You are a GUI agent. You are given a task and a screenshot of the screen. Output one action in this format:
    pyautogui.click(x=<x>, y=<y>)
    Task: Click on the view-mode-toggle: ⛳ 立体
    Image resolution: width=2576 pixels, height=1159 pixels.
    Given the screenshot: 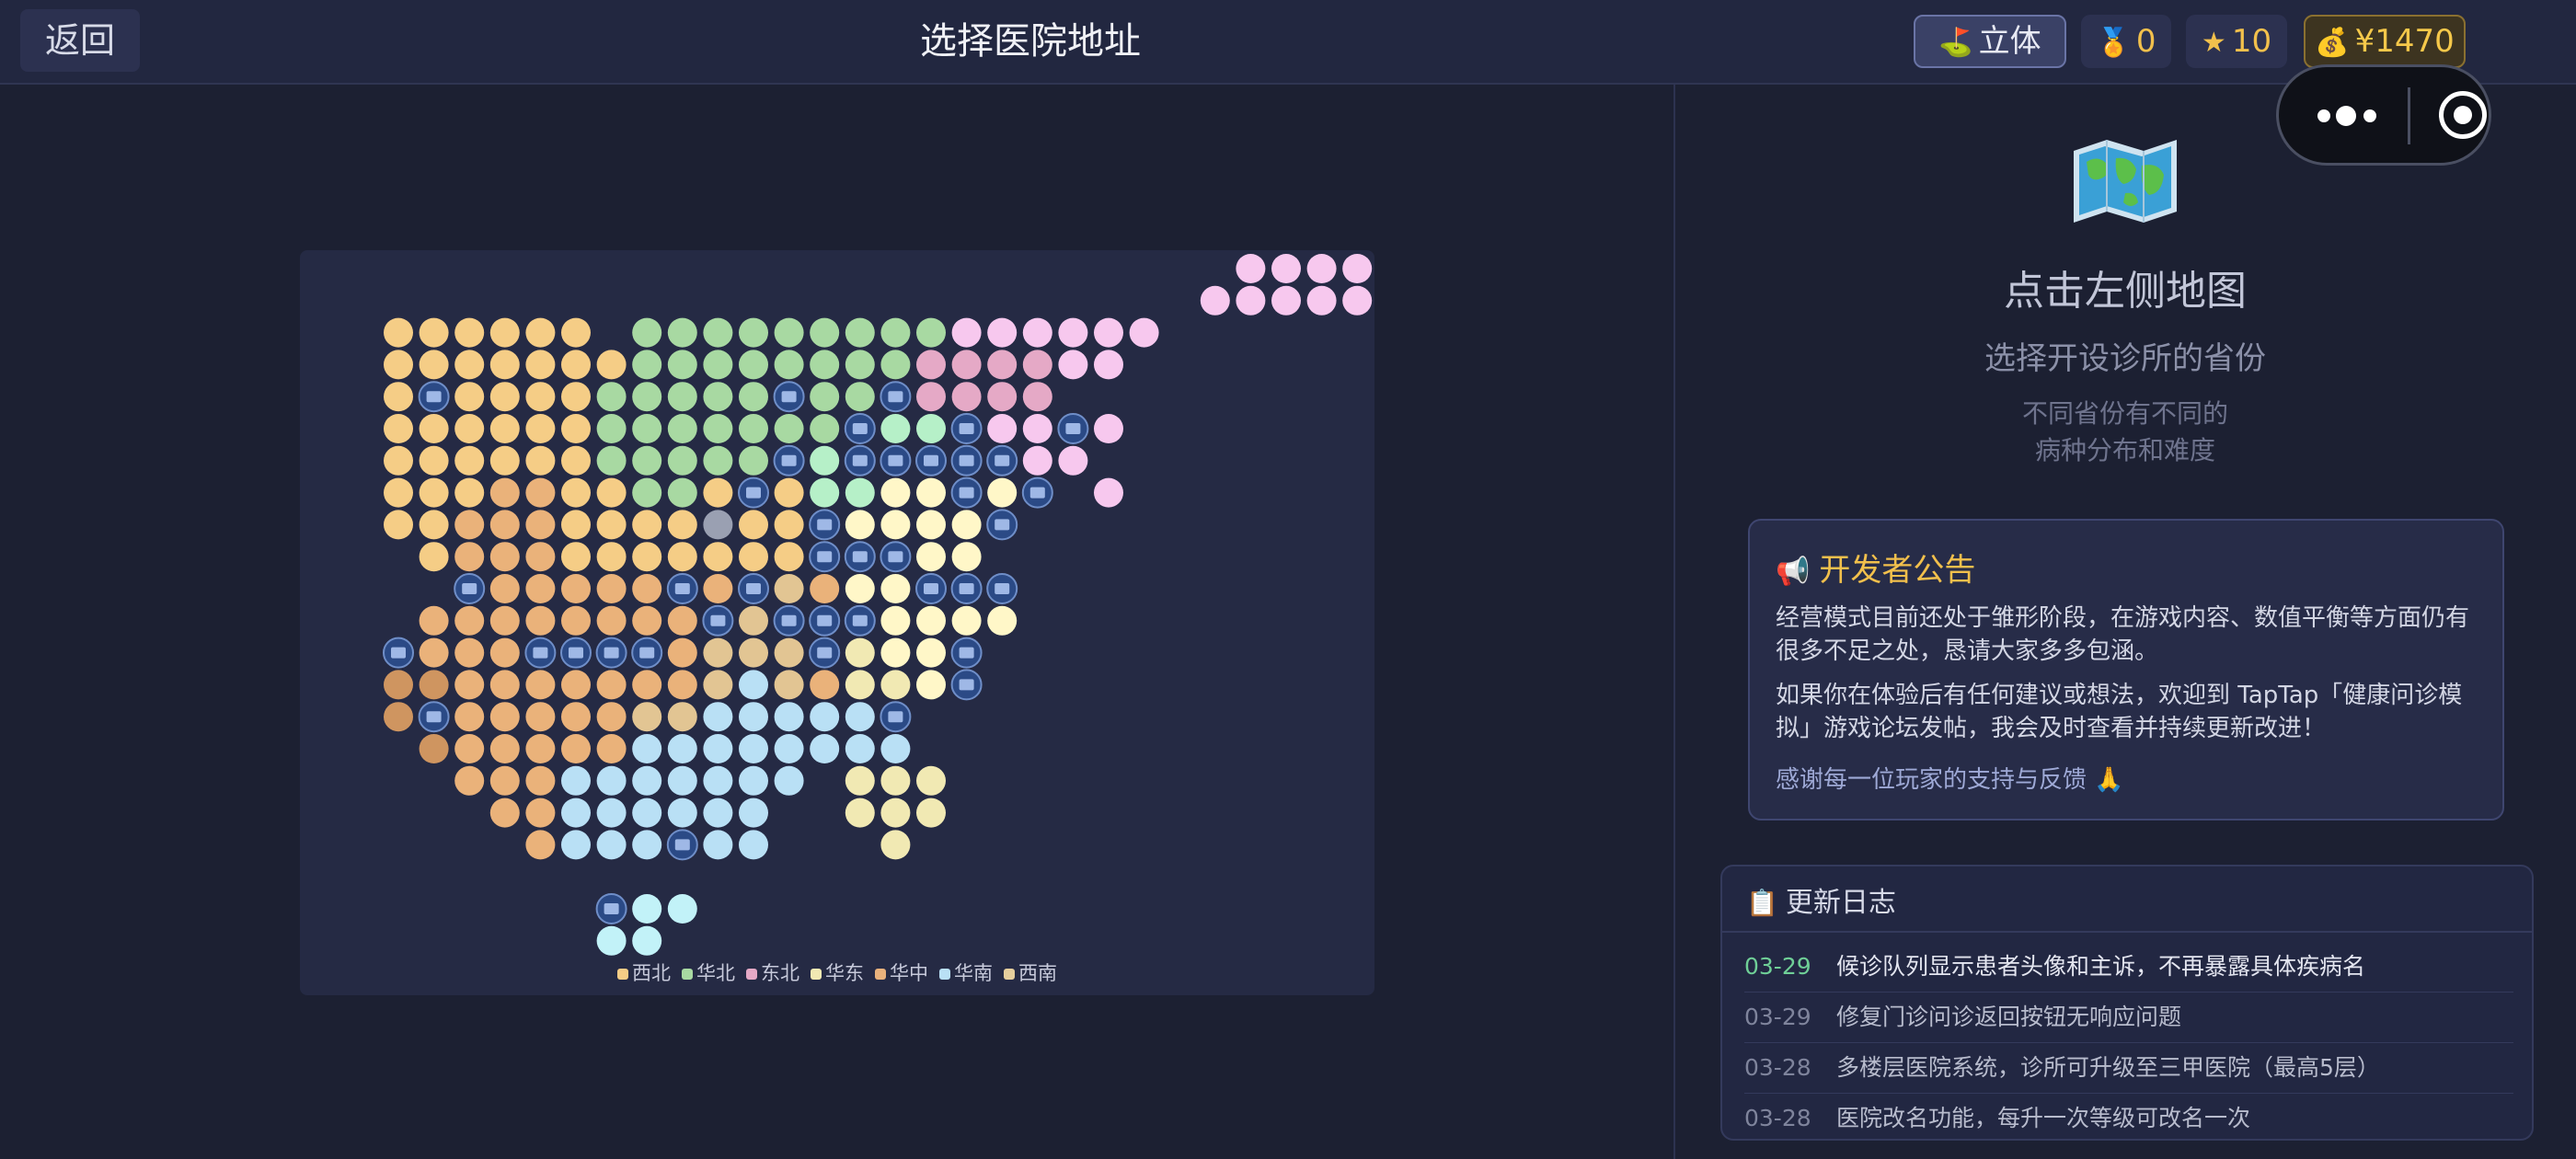 What is the action you would take?
    pyautogui.click(x=1990, y=41)
    